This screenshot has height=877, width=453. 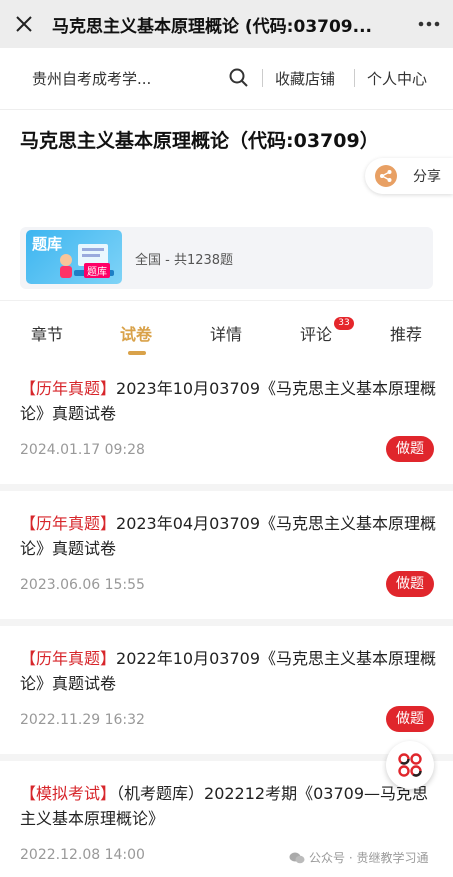 What do you see at coordinates (369, 858) in the screenshot?
I see `watermark-text: 公众号 · 贵继教学习通` at bounding box center [369, 858].